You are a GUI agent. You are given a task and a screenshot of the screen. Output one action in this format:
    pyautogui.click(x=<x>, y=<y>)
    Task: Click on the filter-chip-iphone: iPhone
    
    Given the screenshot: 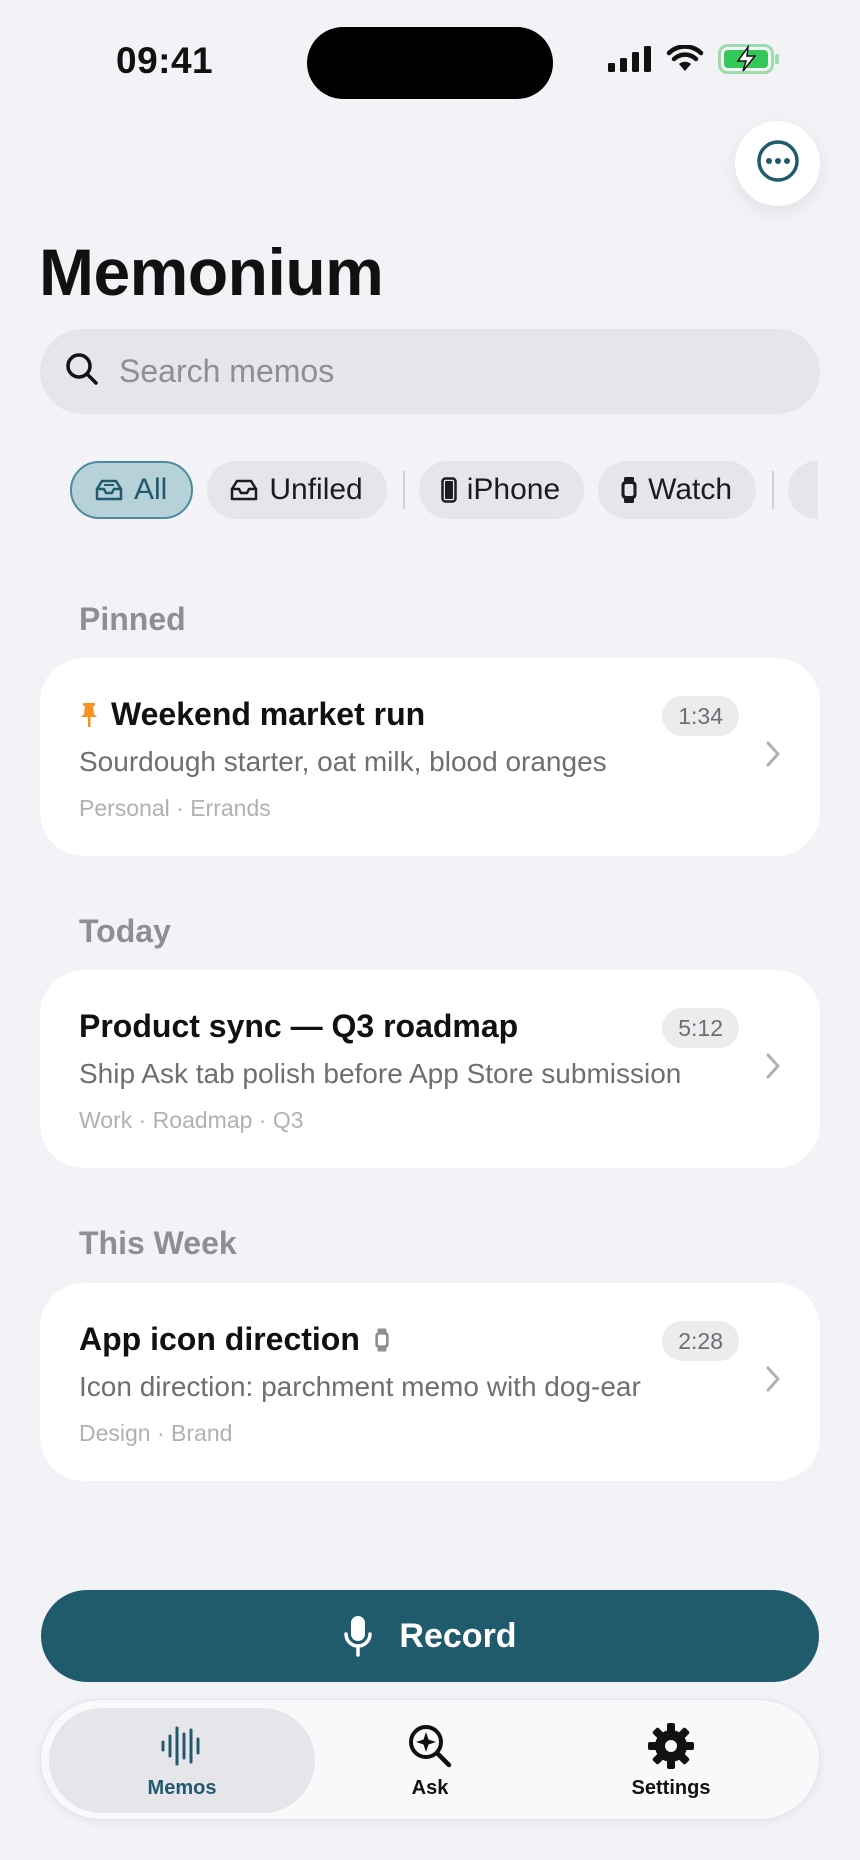 What is the action you would take?
    pyautogui.click(x=501, y=490)
    